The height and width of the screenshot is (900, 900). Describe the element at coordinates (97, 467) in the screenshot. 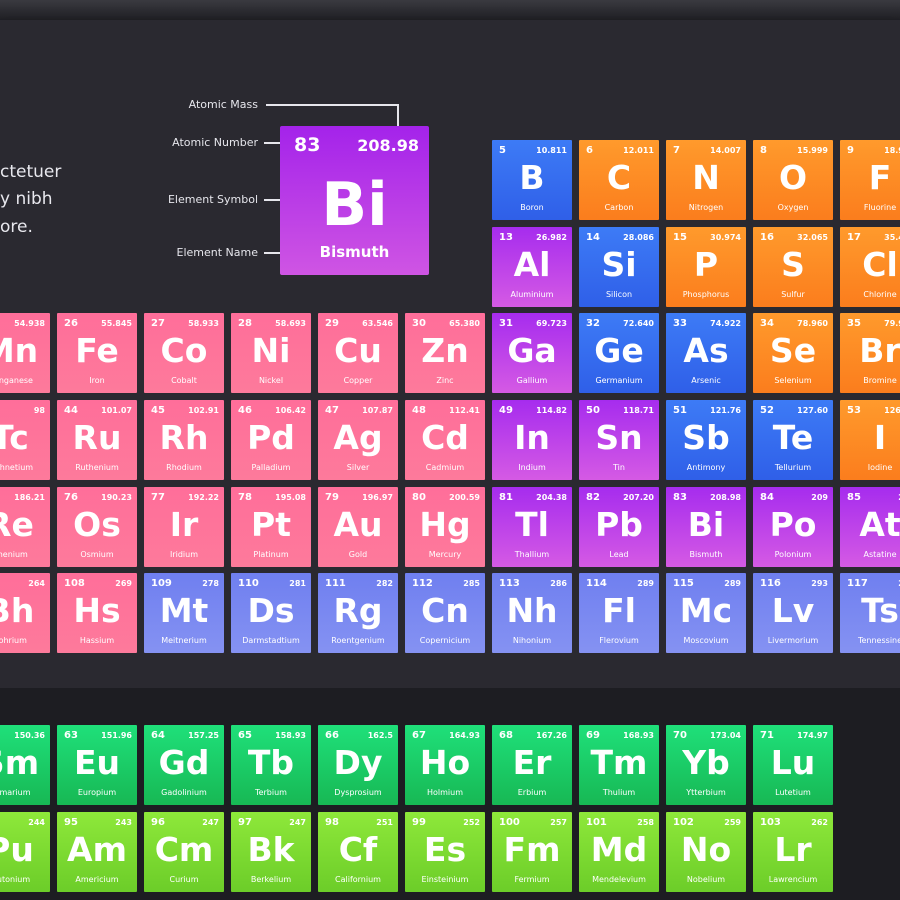

I see `element-name: Ruthenium` at that location.